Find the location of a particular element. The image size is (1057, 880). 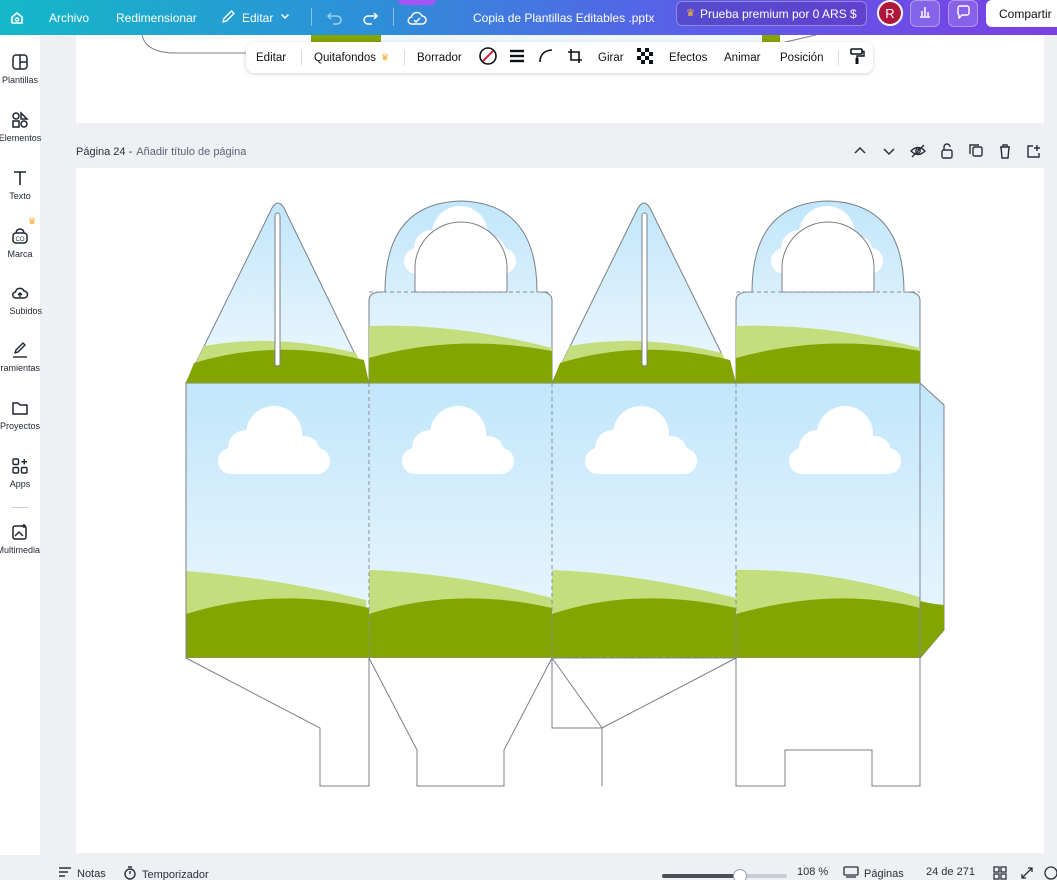

sidebar-item-marca: CO Marca is located at coordinates (20, 243).